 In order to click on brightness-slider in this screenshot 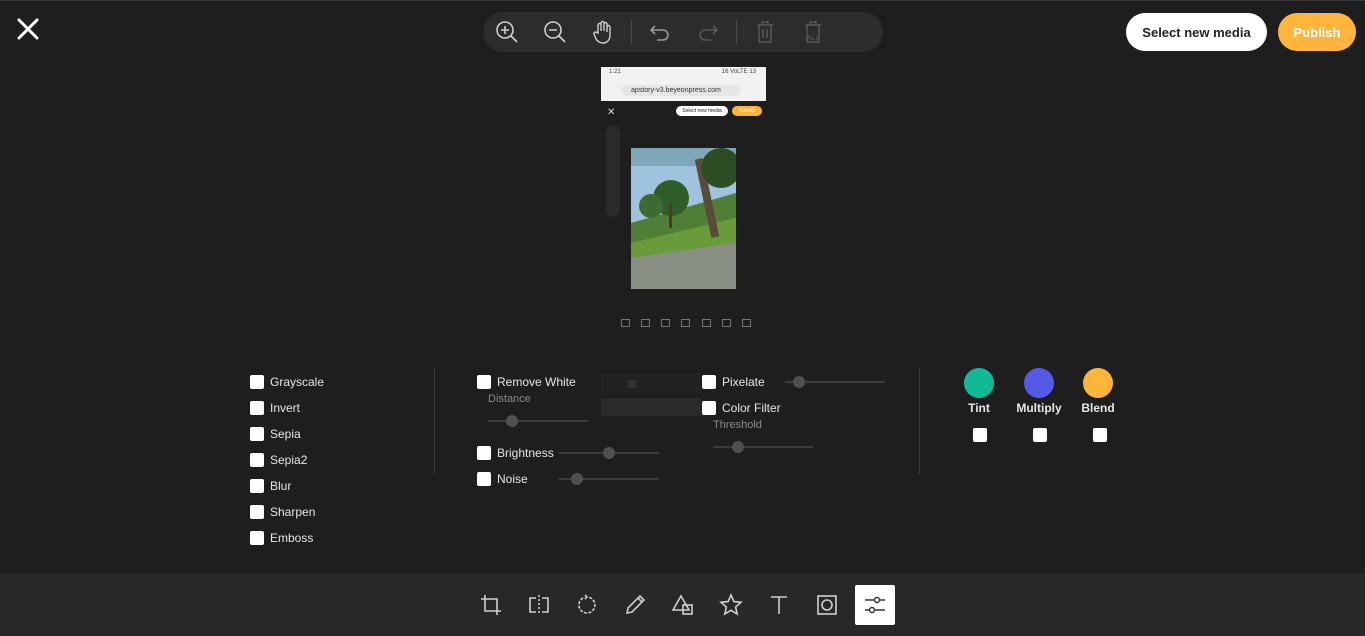, I will do `click(609, 453)`.